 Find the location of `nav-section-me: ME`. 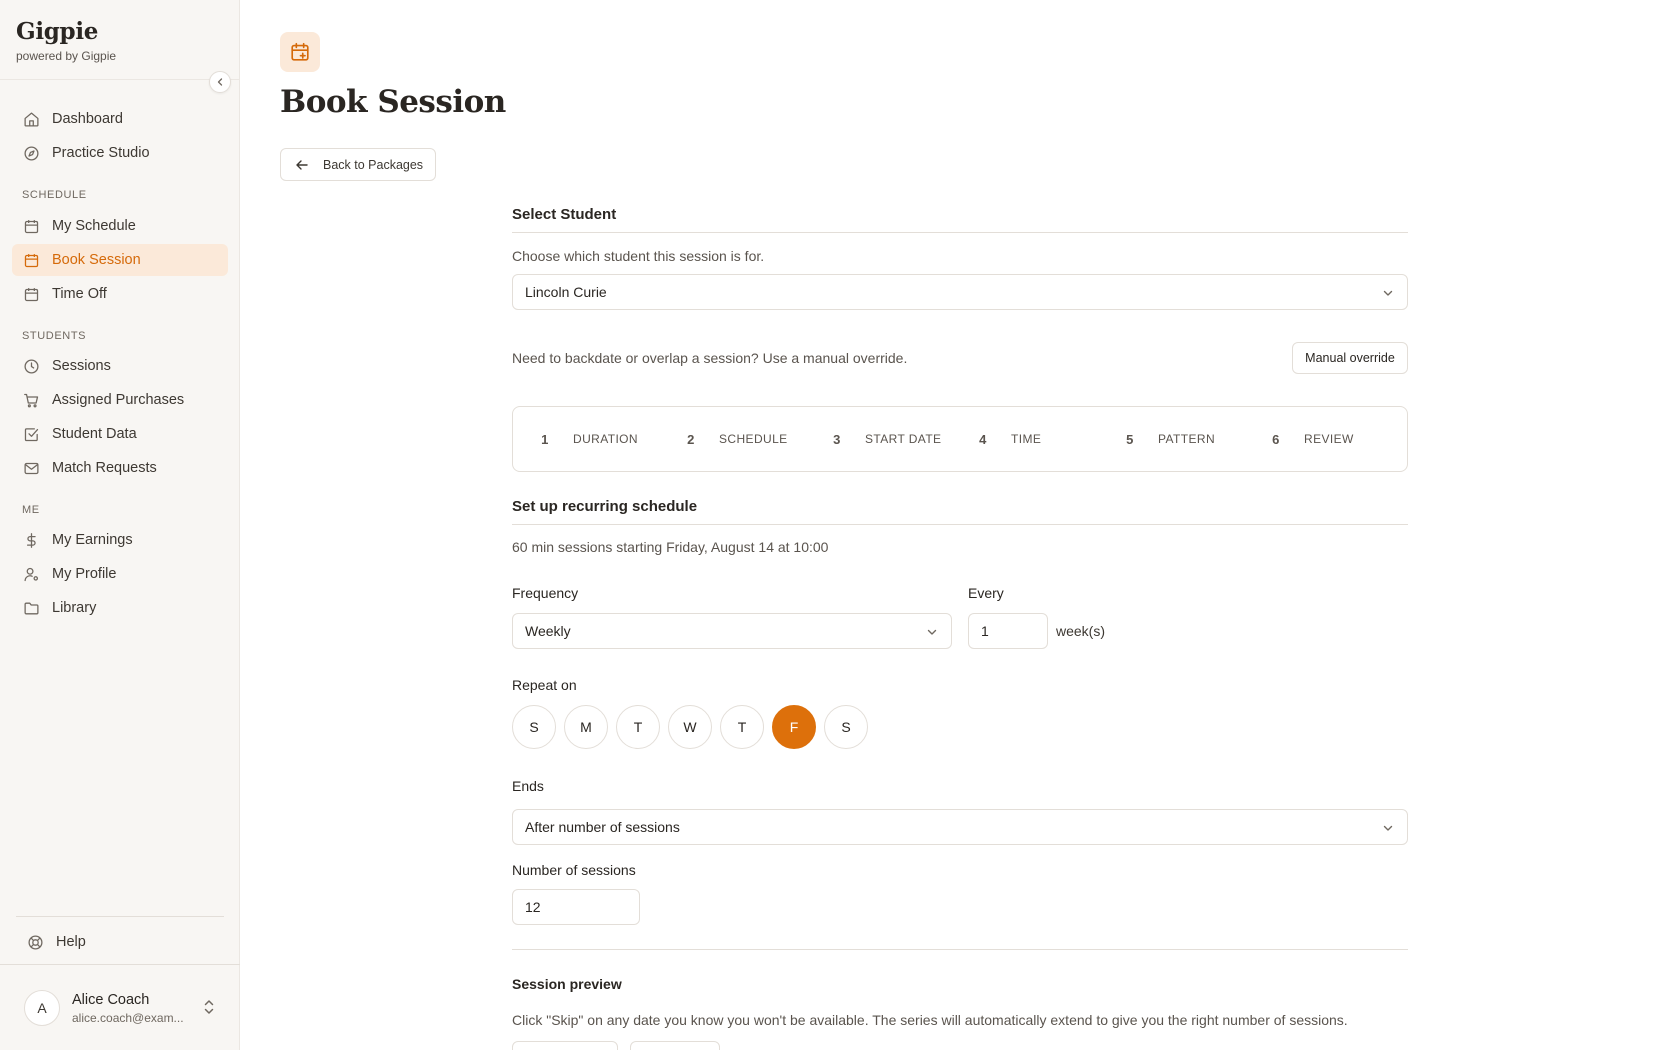

nav-section-me: ME is located at coordinates (31, 510).